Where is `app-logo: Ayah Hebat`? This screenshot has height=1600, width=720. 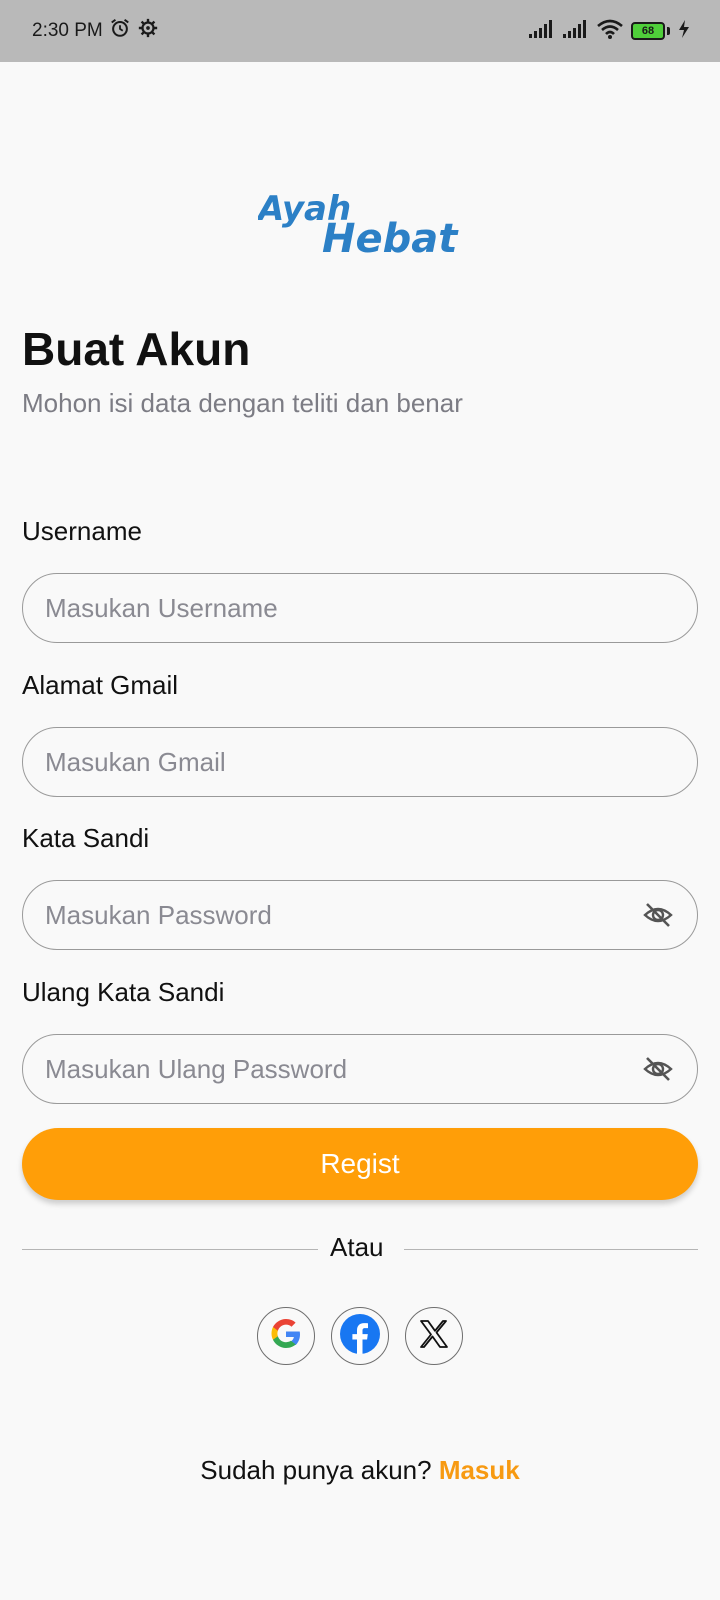 app-logo: Ayah Hebat is located at coordinates (359, 222).